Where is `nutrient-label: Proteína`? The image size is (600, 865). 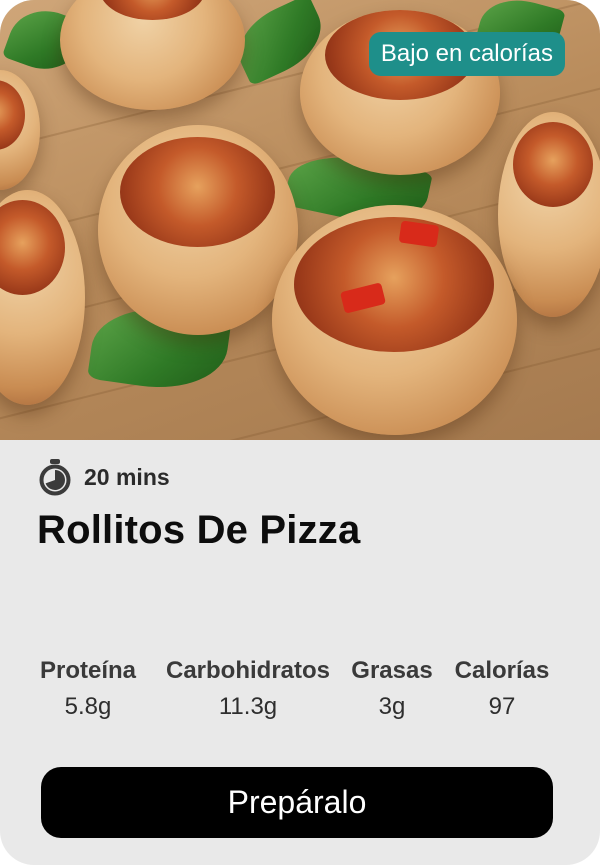 nutrient-label: Proteína is located at coordinates (88, 670).